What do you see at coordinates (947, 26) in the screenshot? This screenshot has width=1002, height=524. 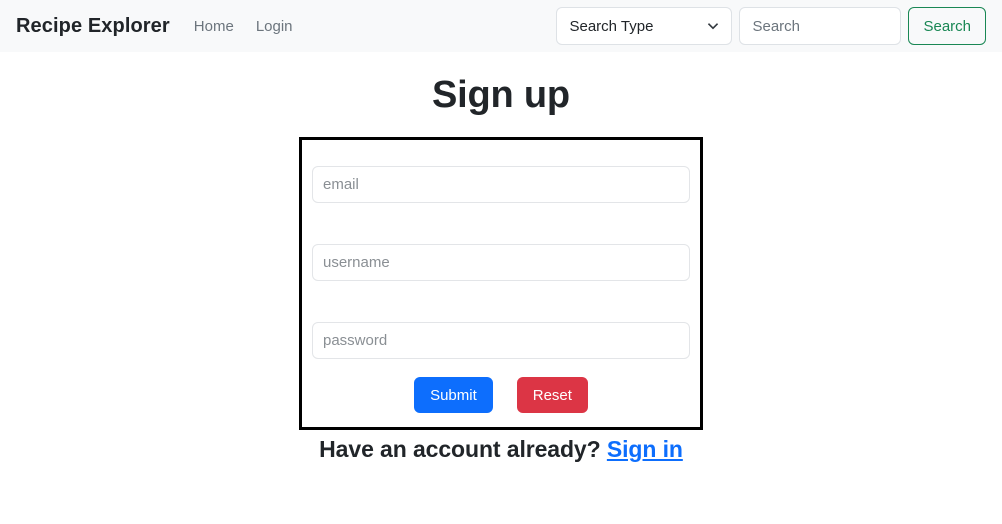 I see `search-button: Search` at bounding box center [947, 26].